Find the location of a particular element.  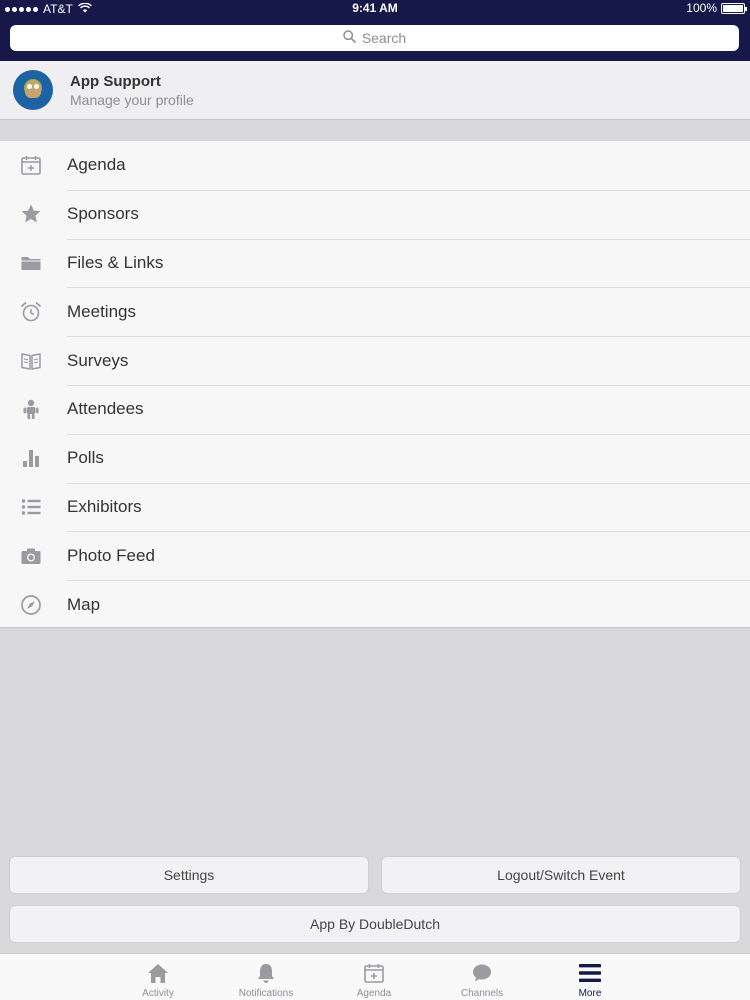

menu-item-meetings: Meetings is located at coordinates (375, 311).